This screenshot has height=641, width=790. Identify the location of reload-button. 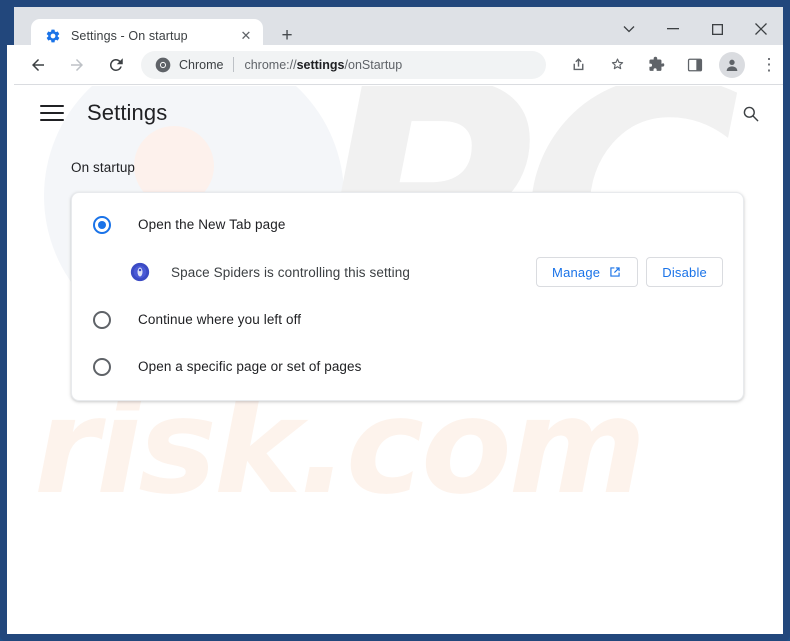
(116, 65).